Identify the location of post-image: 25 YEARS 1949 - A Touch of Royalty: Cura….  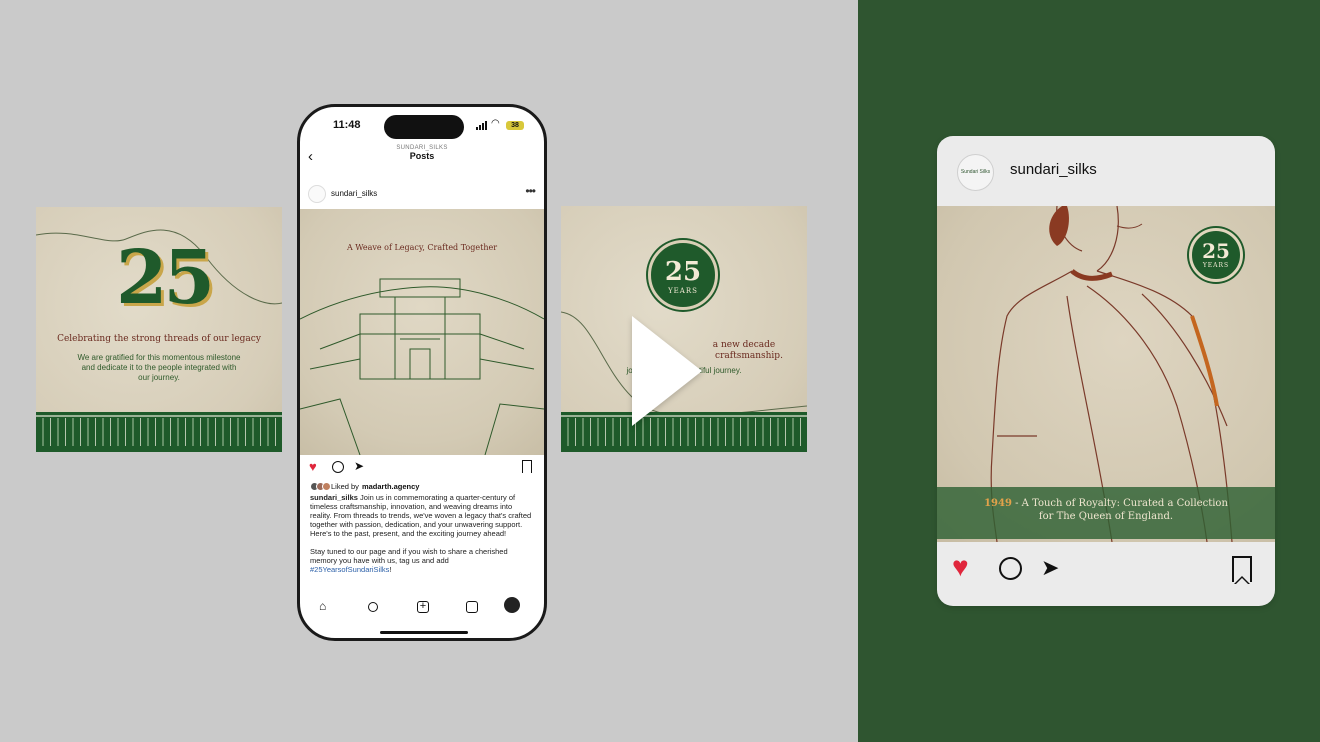
(1106, 374).